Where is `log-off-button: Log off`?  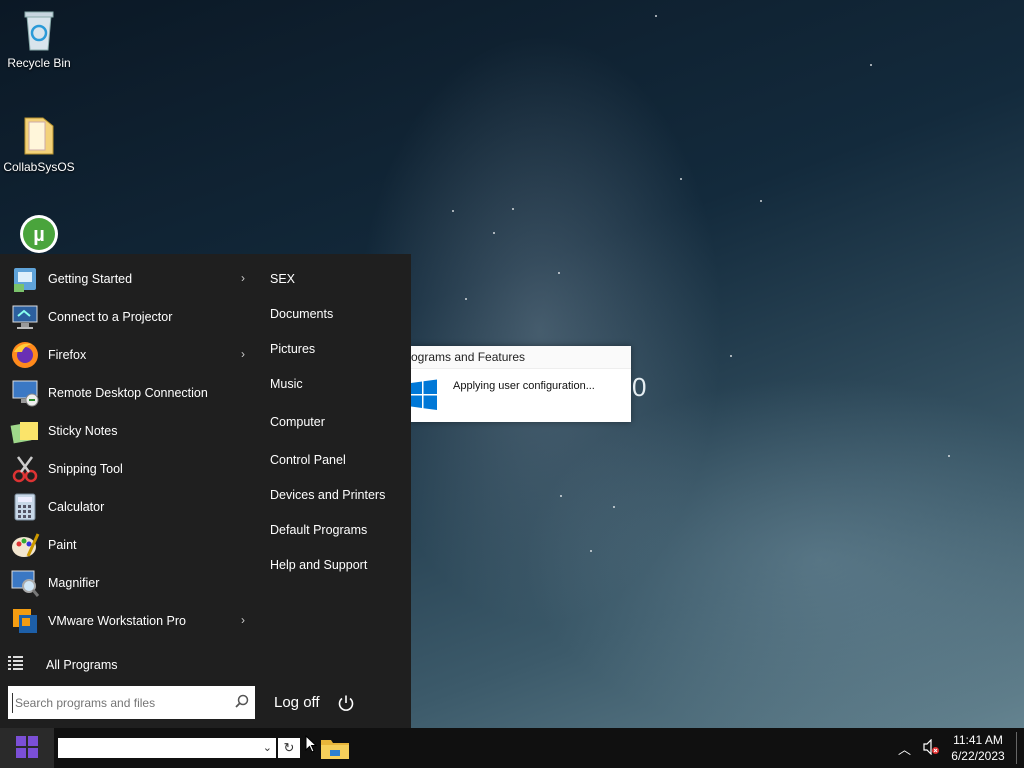 log-off-button: Log off is located at coordinates (297, 702).